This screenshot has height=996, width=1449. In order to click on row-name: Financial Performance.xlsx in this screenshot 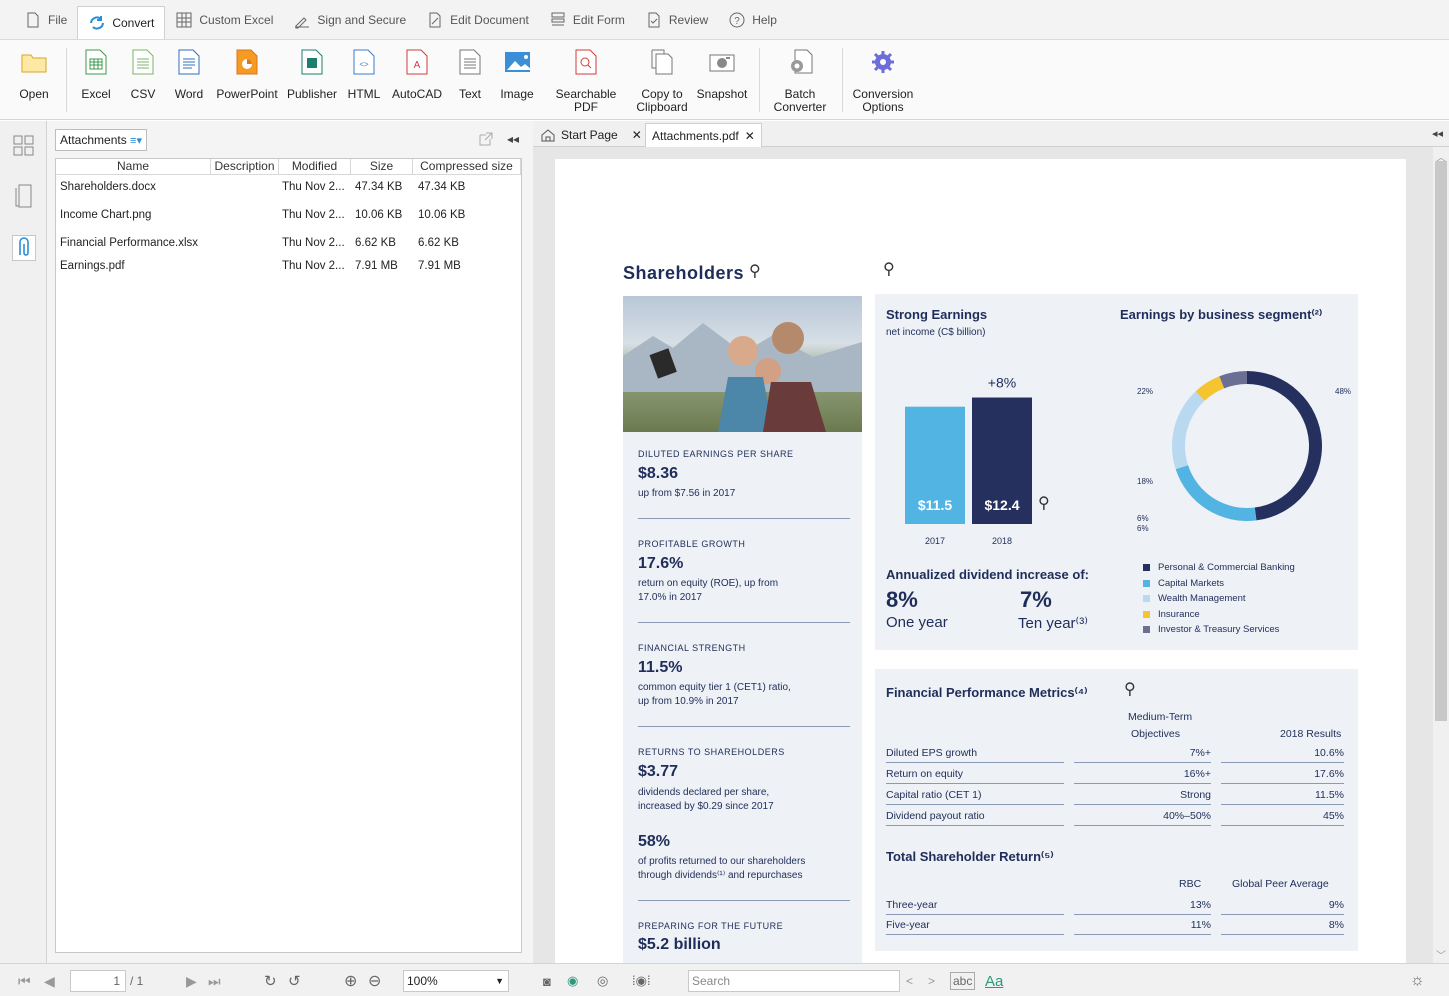, I will do `click(129, 243)`.